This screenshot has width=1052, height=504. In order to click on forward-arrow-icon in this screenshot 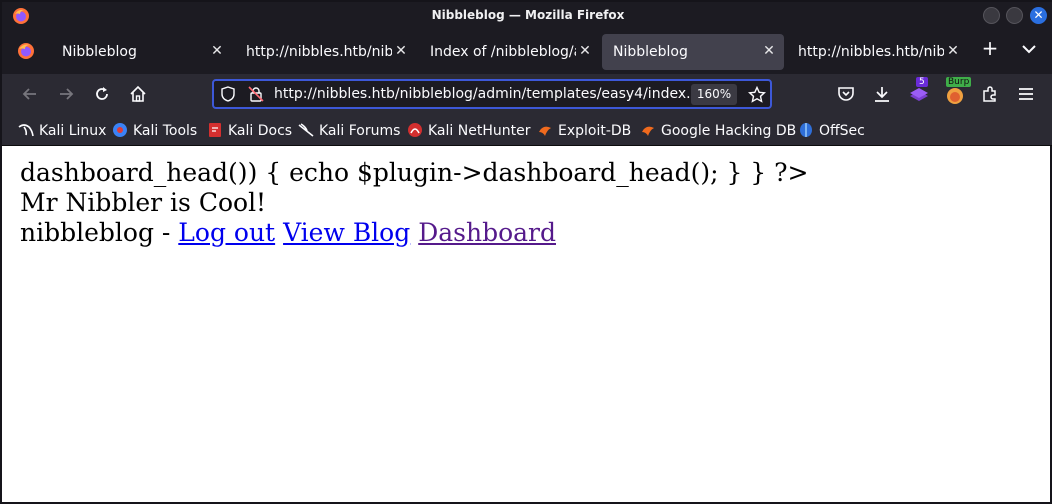, I will do `click(66, 94)`.